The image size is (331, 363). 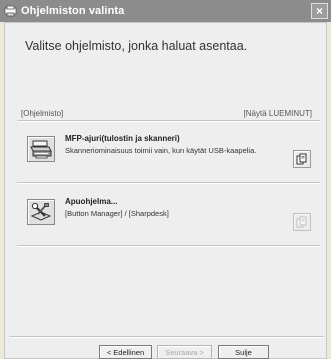 I want to click on window-title: Ohjelmiston valinta, so click(x=73, y=11).